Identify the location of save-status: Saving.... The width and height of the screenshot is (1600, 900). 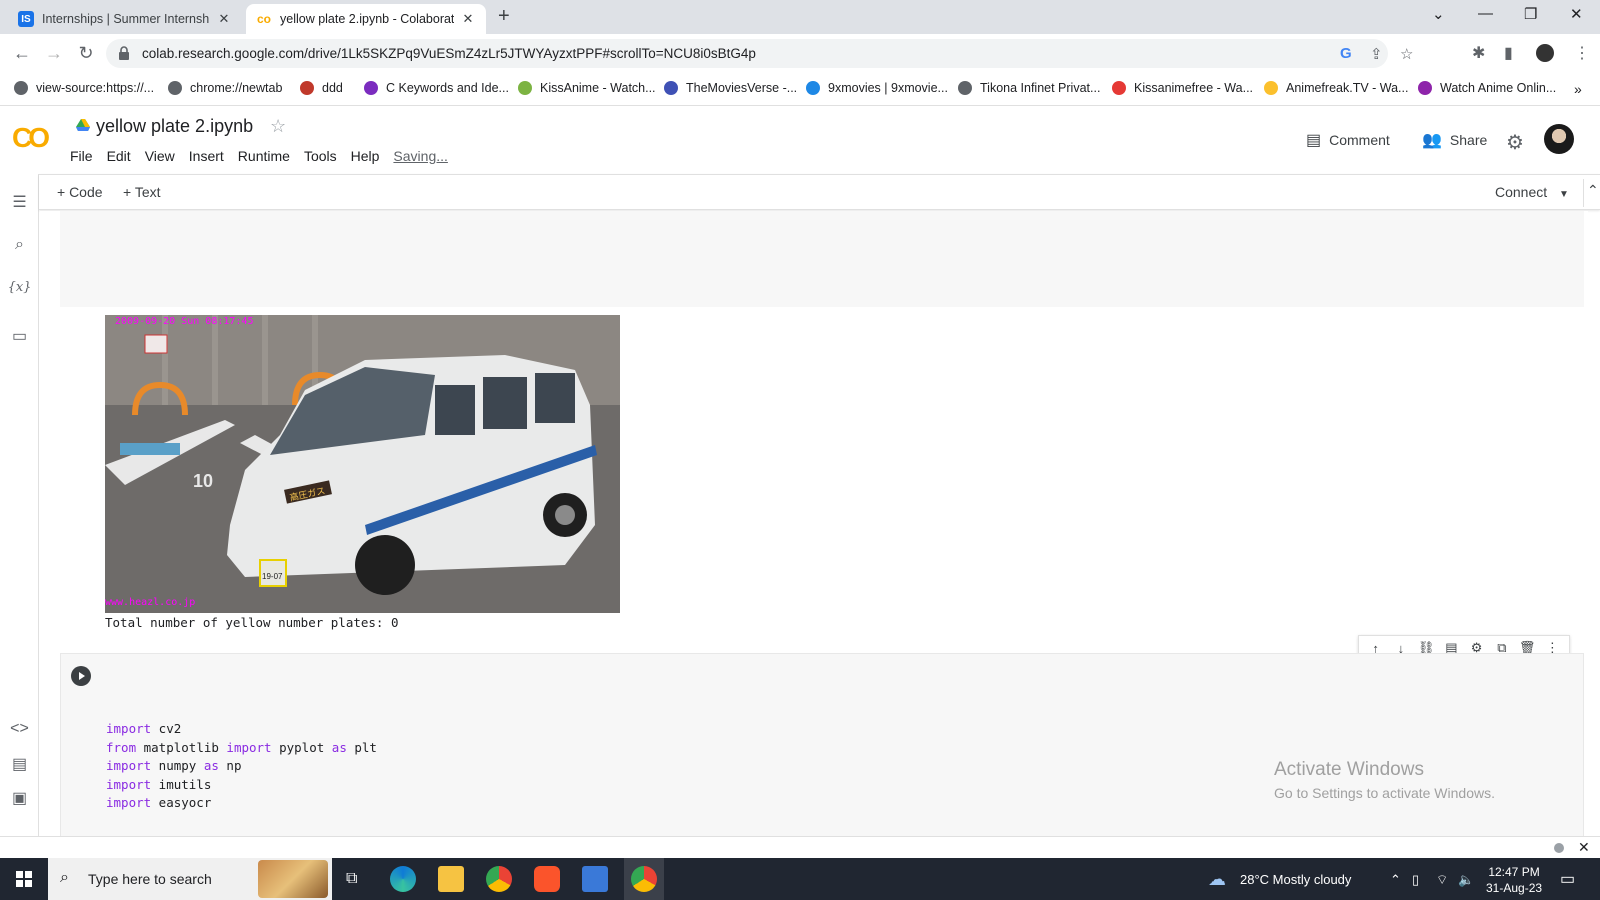
(420, 156).